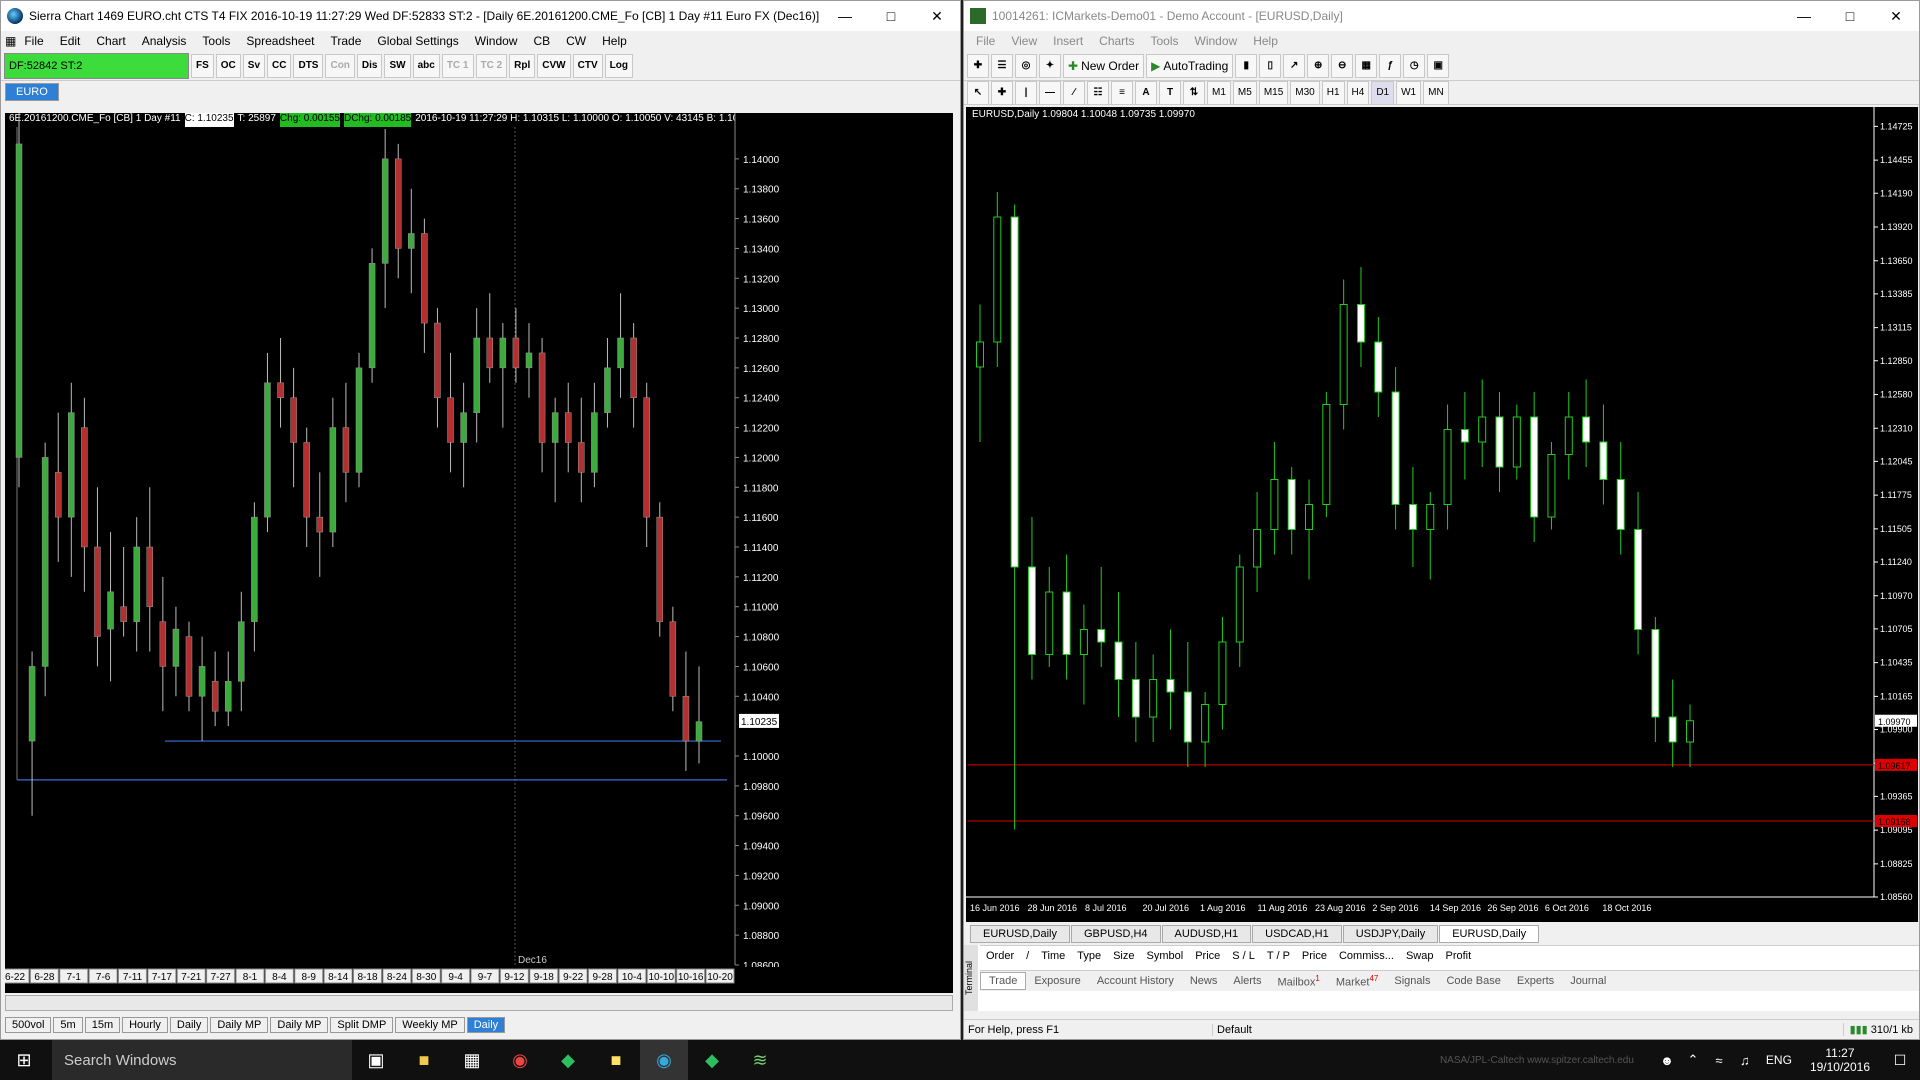 The height and width of the screenshot is (1080, 1920). What do you see at coordinates (279, 65) in the screenshot?
I see `toolbar-cc-button: CC` at bounding box center [279, 65].